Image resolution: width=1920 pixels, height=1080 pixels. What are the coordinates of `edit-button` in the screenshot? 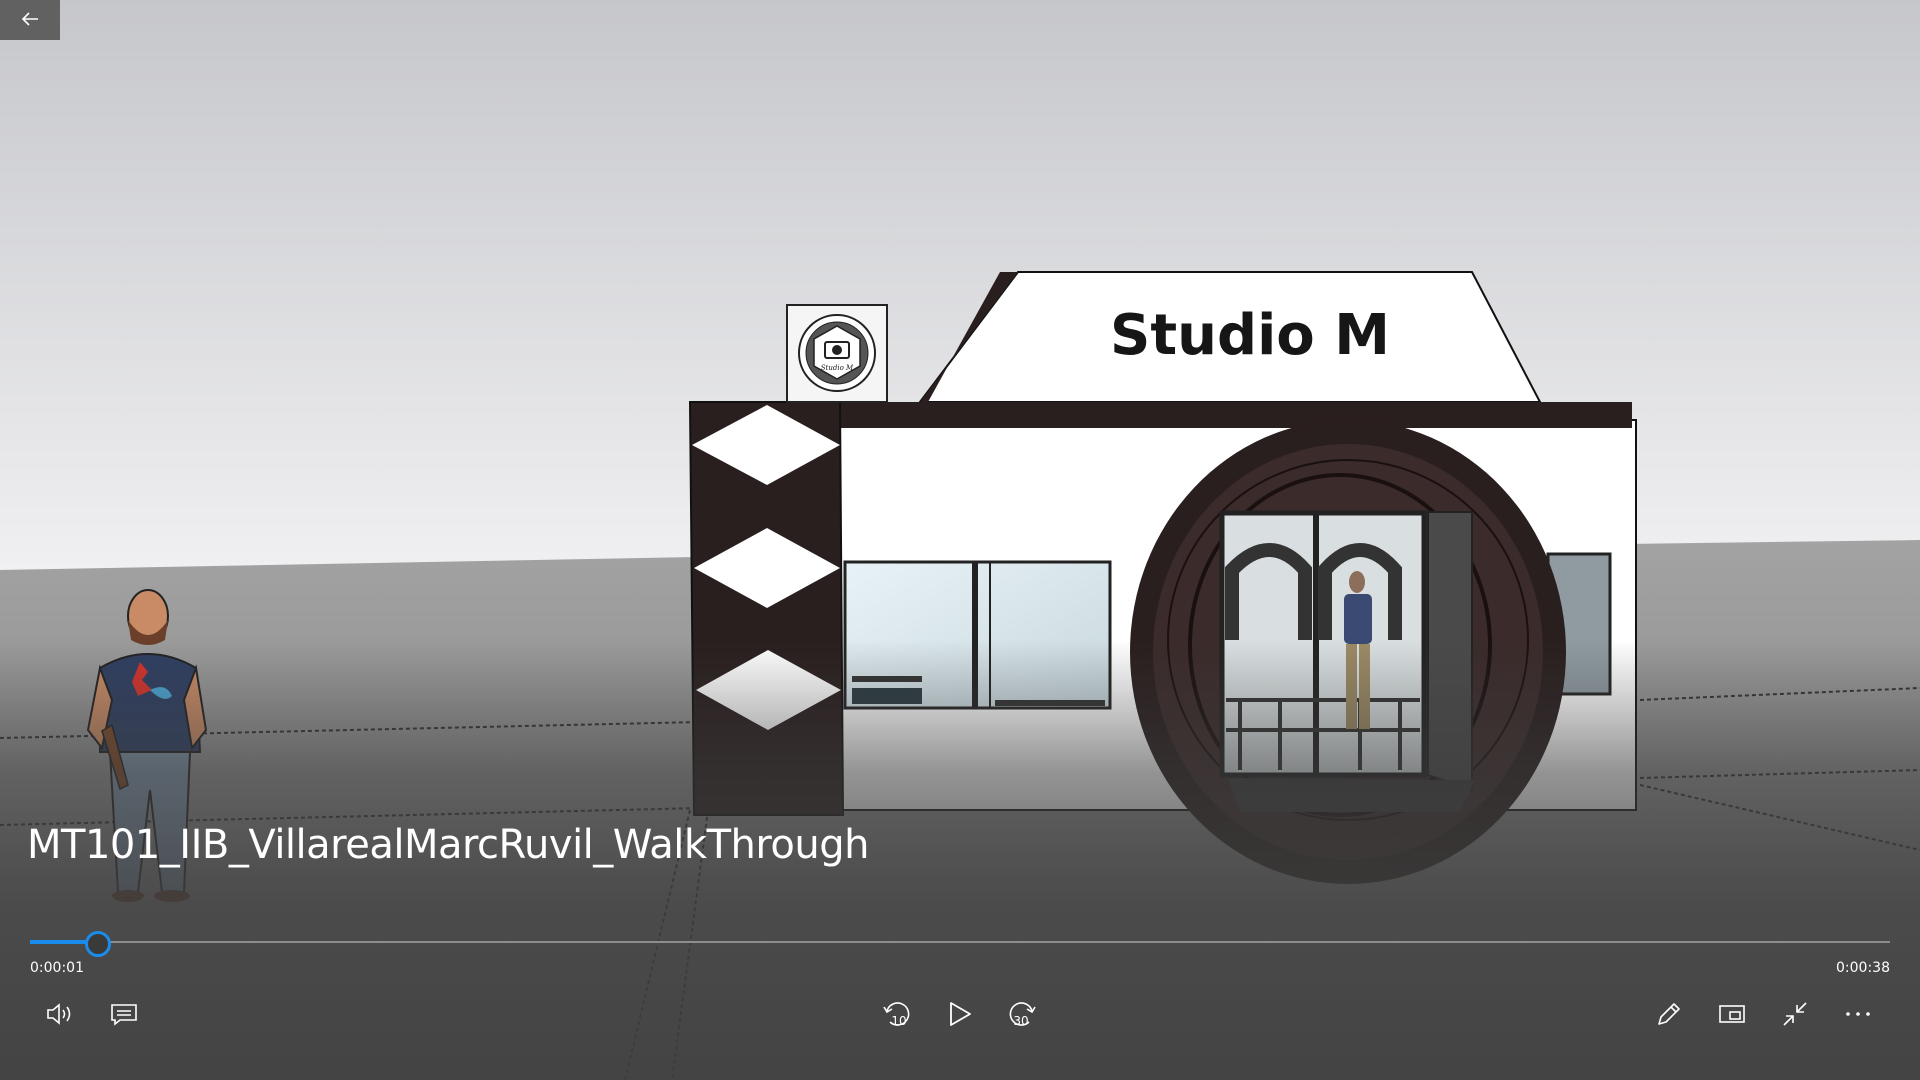 It's located at (1669, 1014).